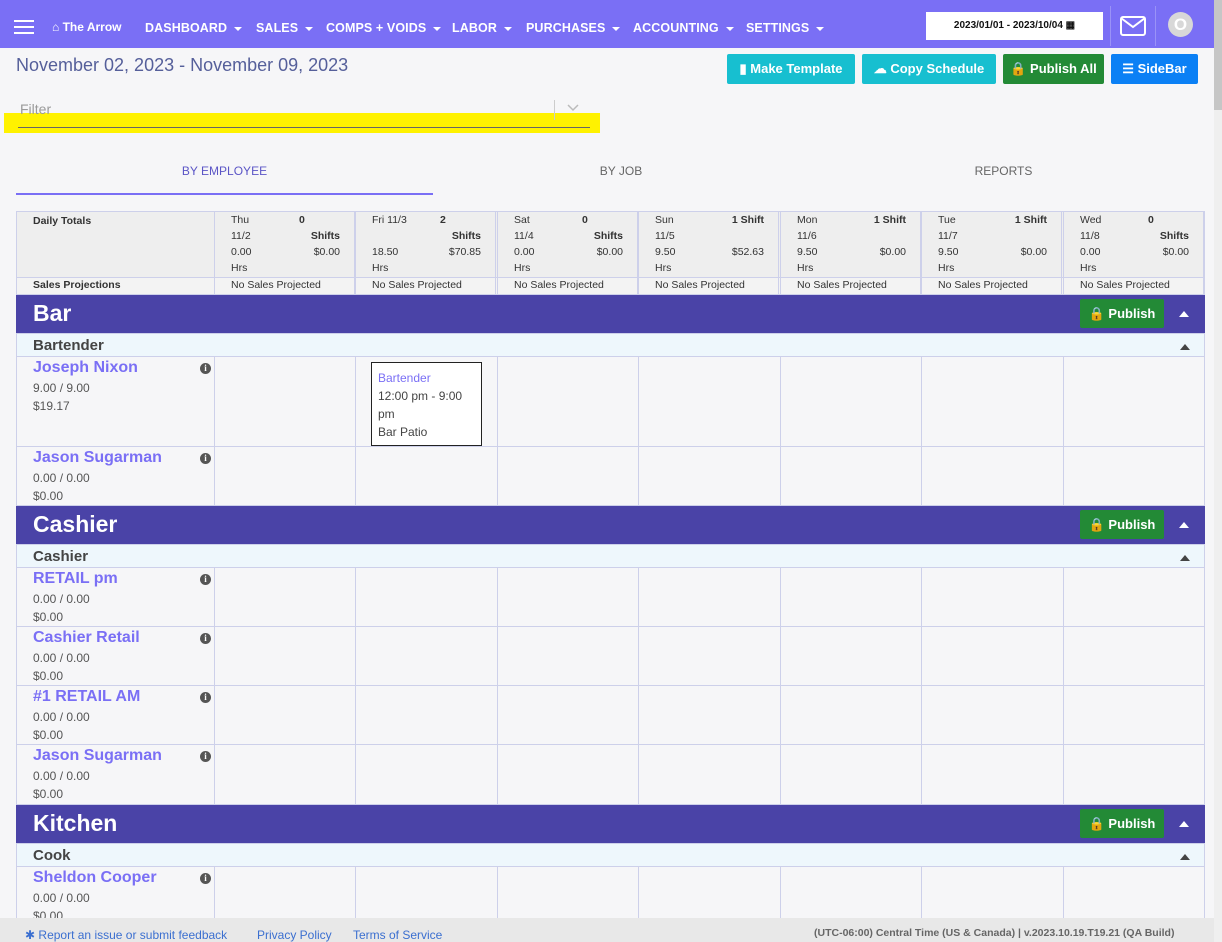 This screenshot has height=942, width=1222. What do you see at coordinates (376, 28) in the screenshot?
I see `nav-label: COMPS + VOIDS` at bounding box center [376, 28].